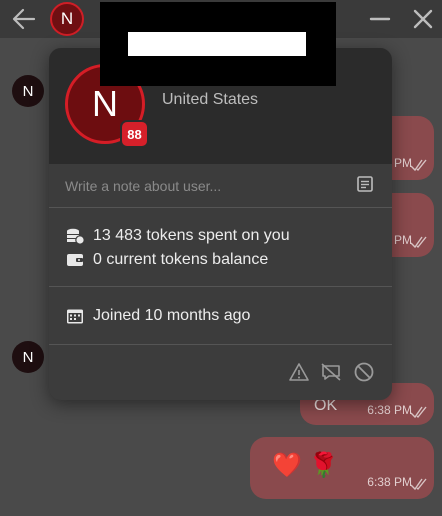  I want to click on arrow-left-icon, so click(24, 19).